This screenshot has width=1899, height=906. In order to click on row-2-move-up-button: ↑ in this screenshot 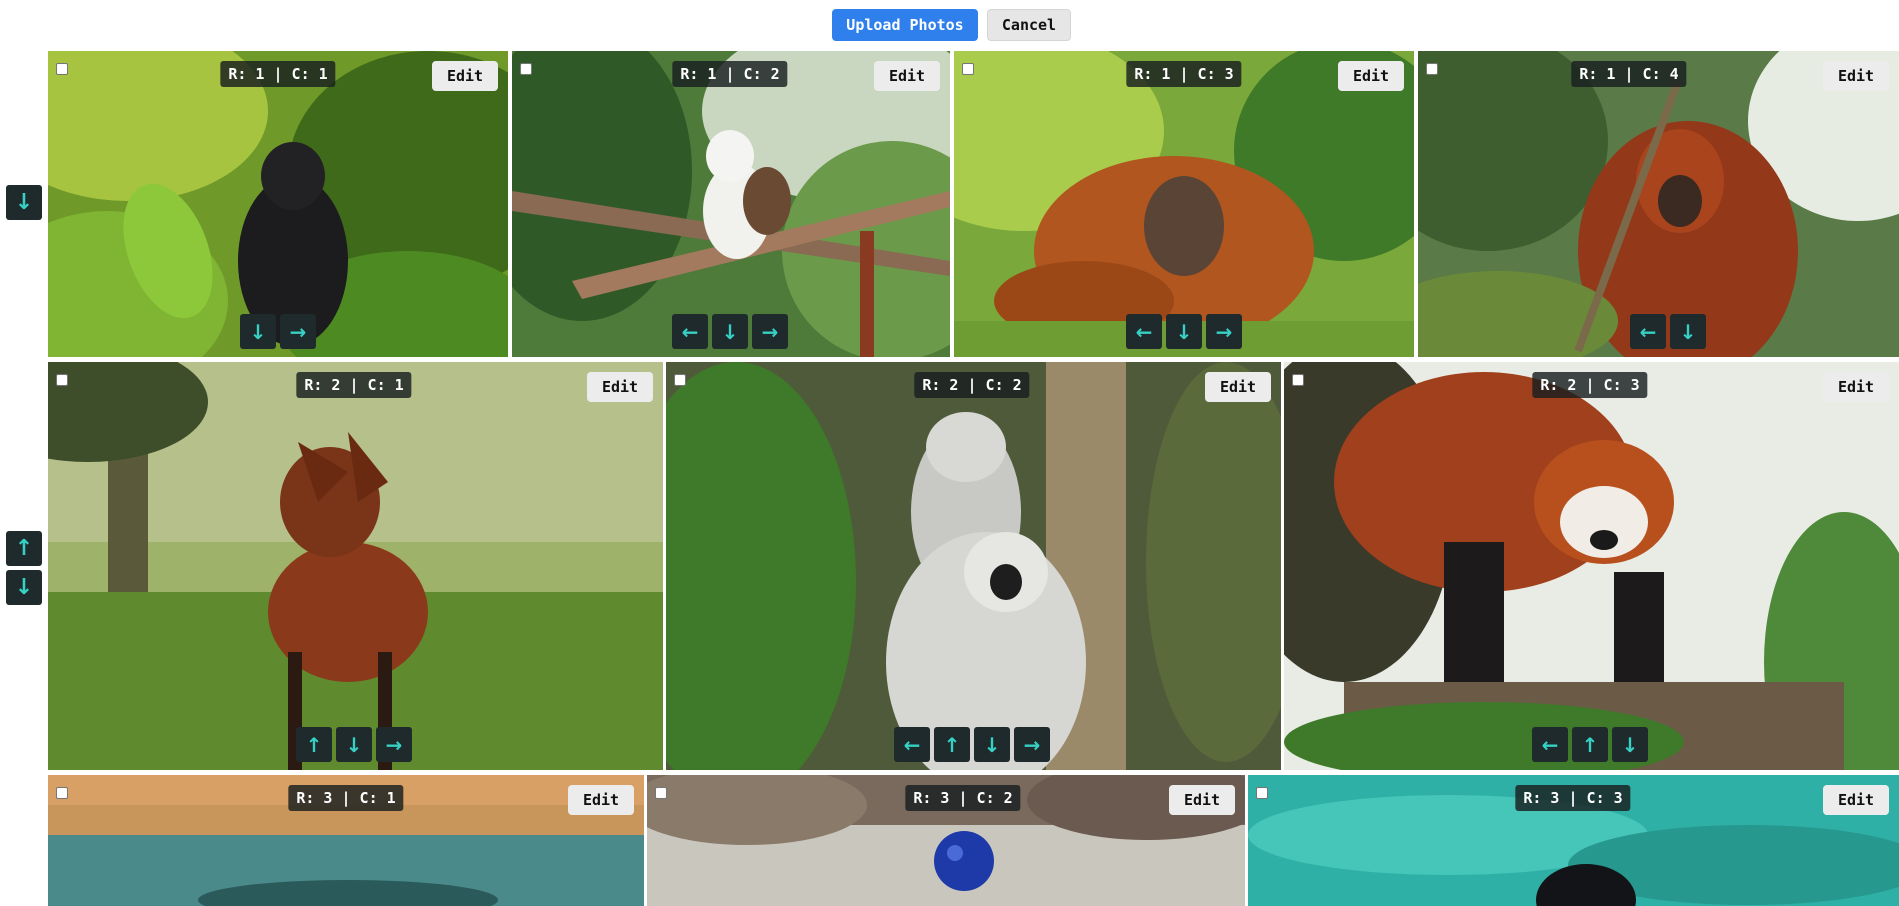, I will do `click(24, 548)`.